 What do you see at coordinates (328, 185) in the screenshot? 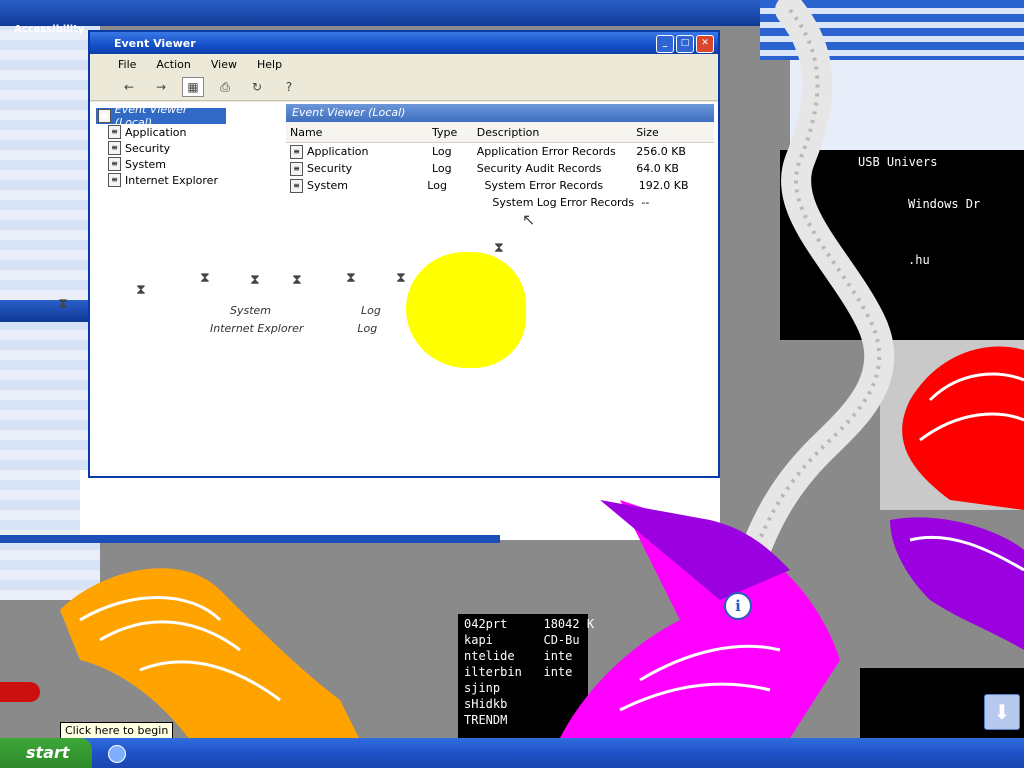
I see `row-name: System` at bounding box center [328, 185].